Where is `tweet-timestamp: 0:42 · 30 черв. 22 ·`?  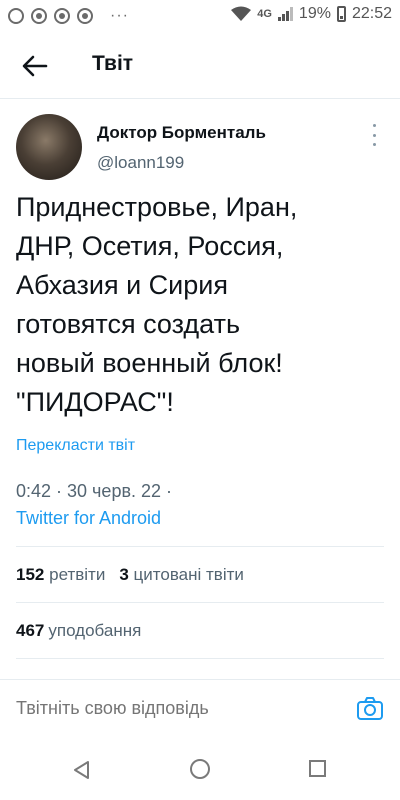
tweet-timestamp: 0:42 · 30 черв. 22 · is located at coordinates (94, 491).